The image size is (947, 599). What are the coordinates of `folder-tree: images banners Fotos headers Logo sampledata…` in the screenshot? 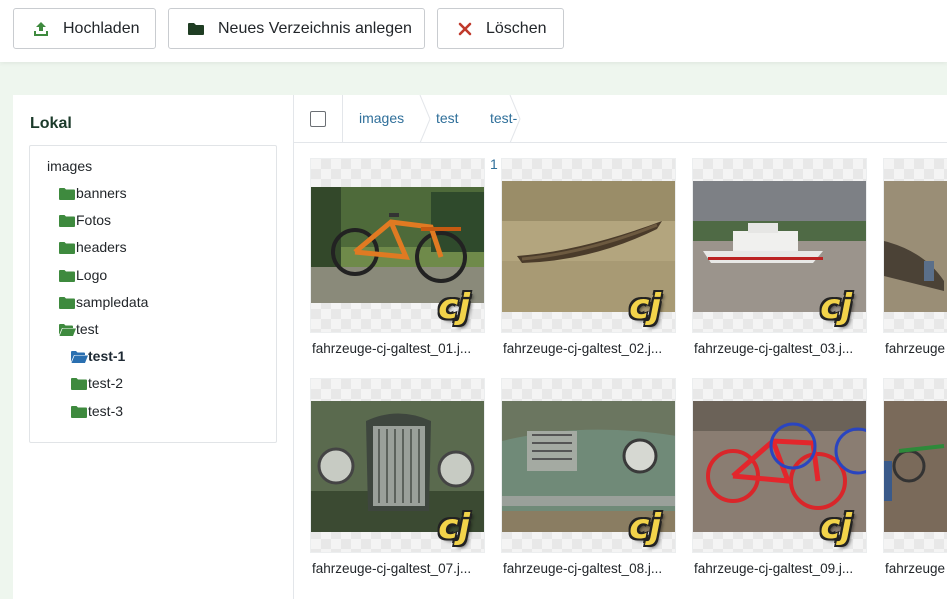 It's located at (153, 294).